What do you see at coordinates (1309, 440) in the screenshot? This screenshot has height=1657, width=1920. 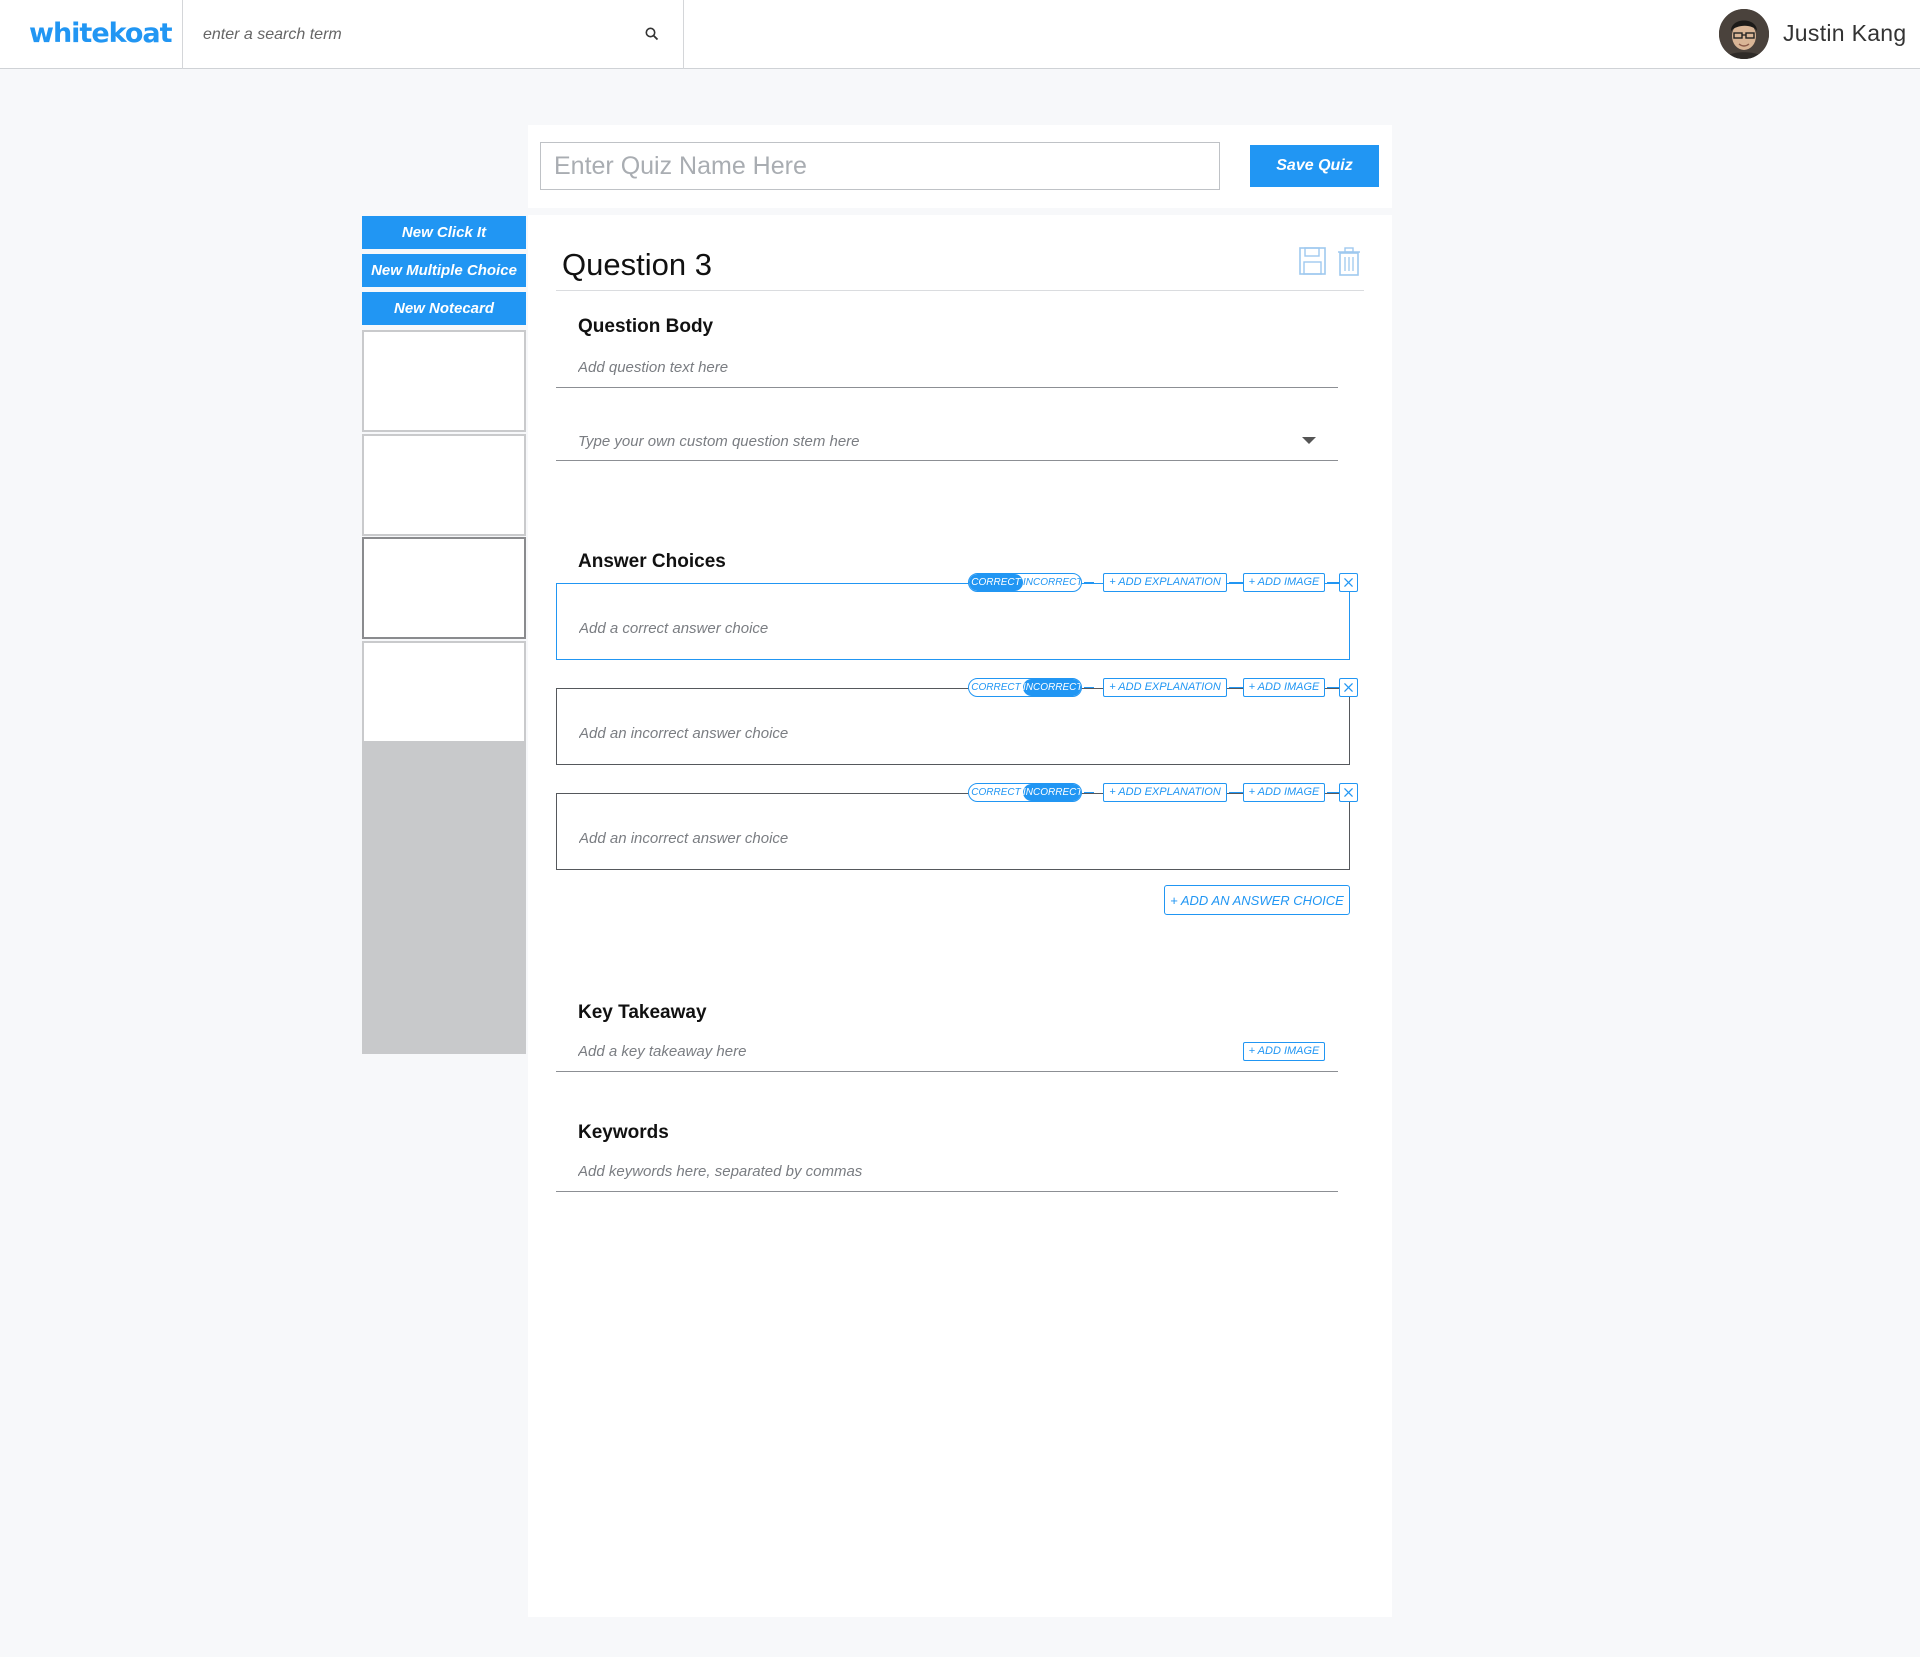 I see `caret-down-icon` at bounding box center [1309, 440].